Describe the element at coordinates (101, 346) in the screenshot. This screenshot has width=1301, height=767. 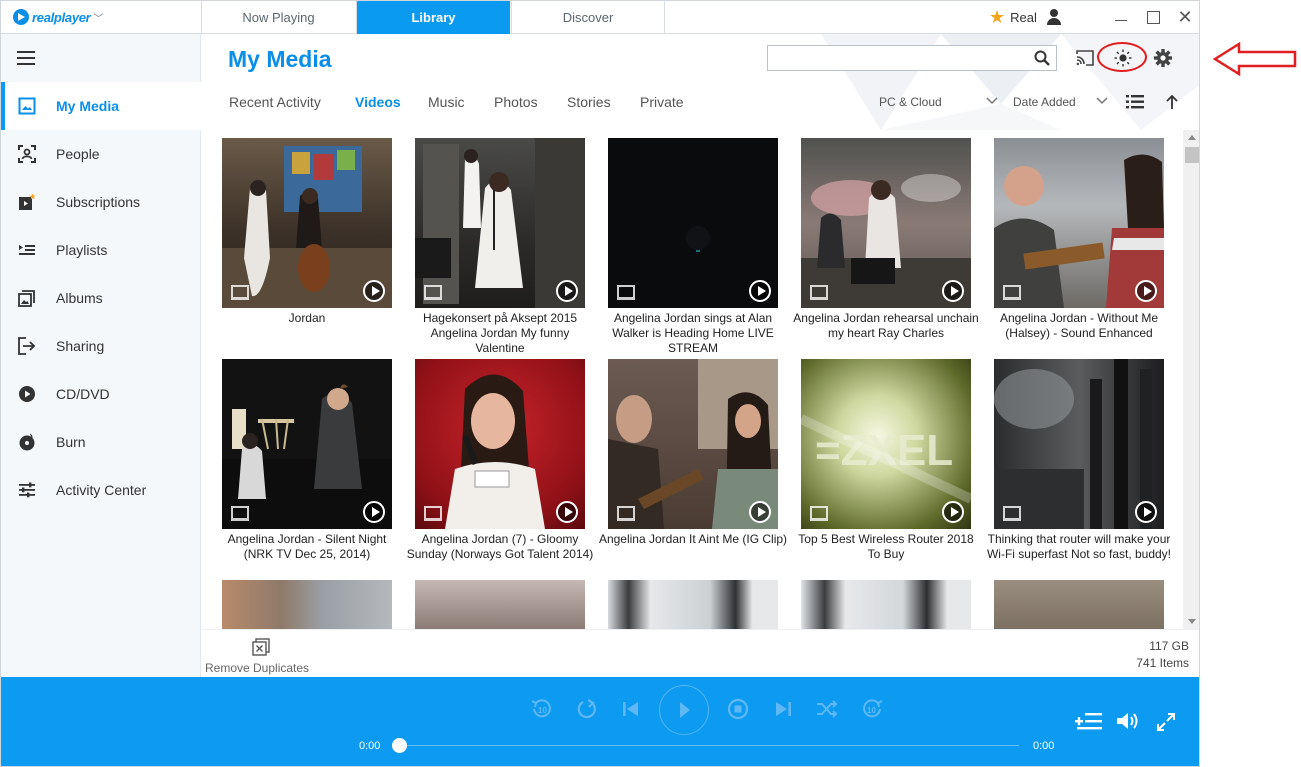
I see `sidebar-item-sharing: Sharing` at that location.